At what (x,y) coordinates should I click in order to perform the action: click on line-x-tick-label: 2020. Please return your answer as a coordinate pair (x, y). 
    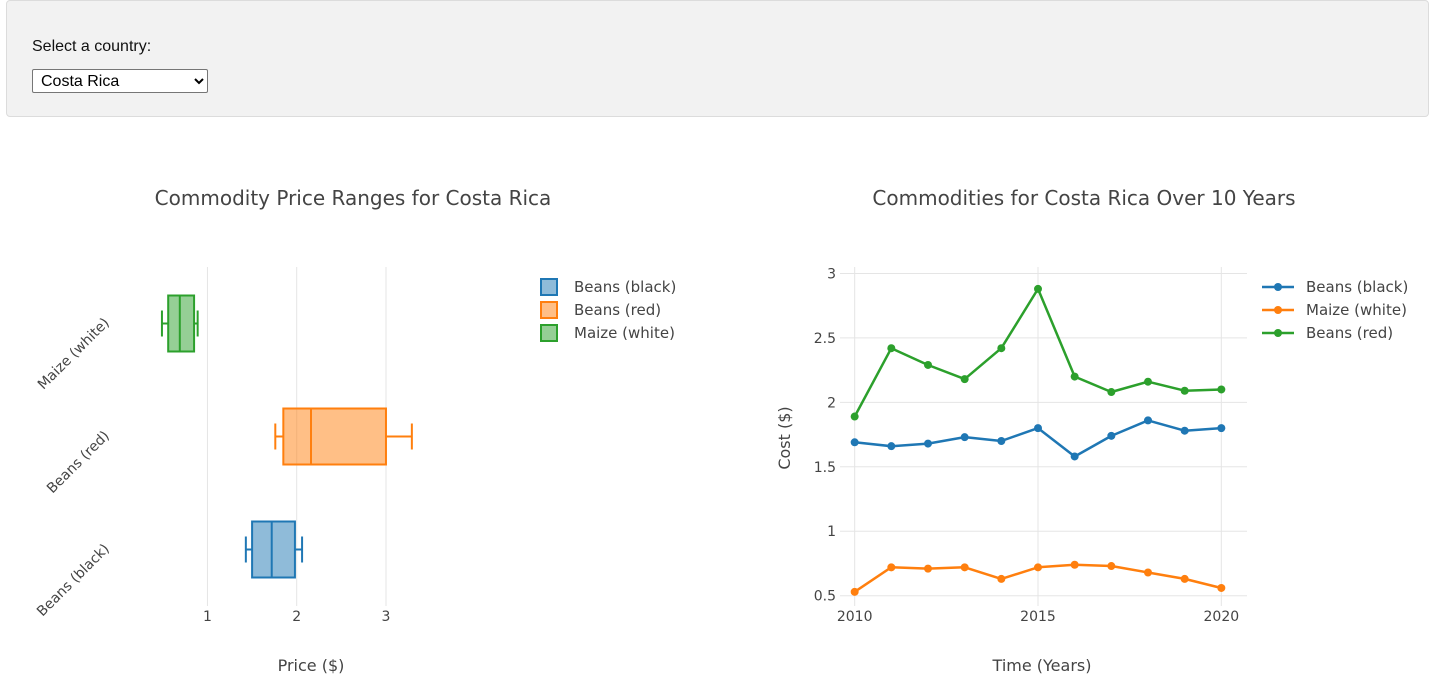
    Looking at the image, I should click on (1222, 617).